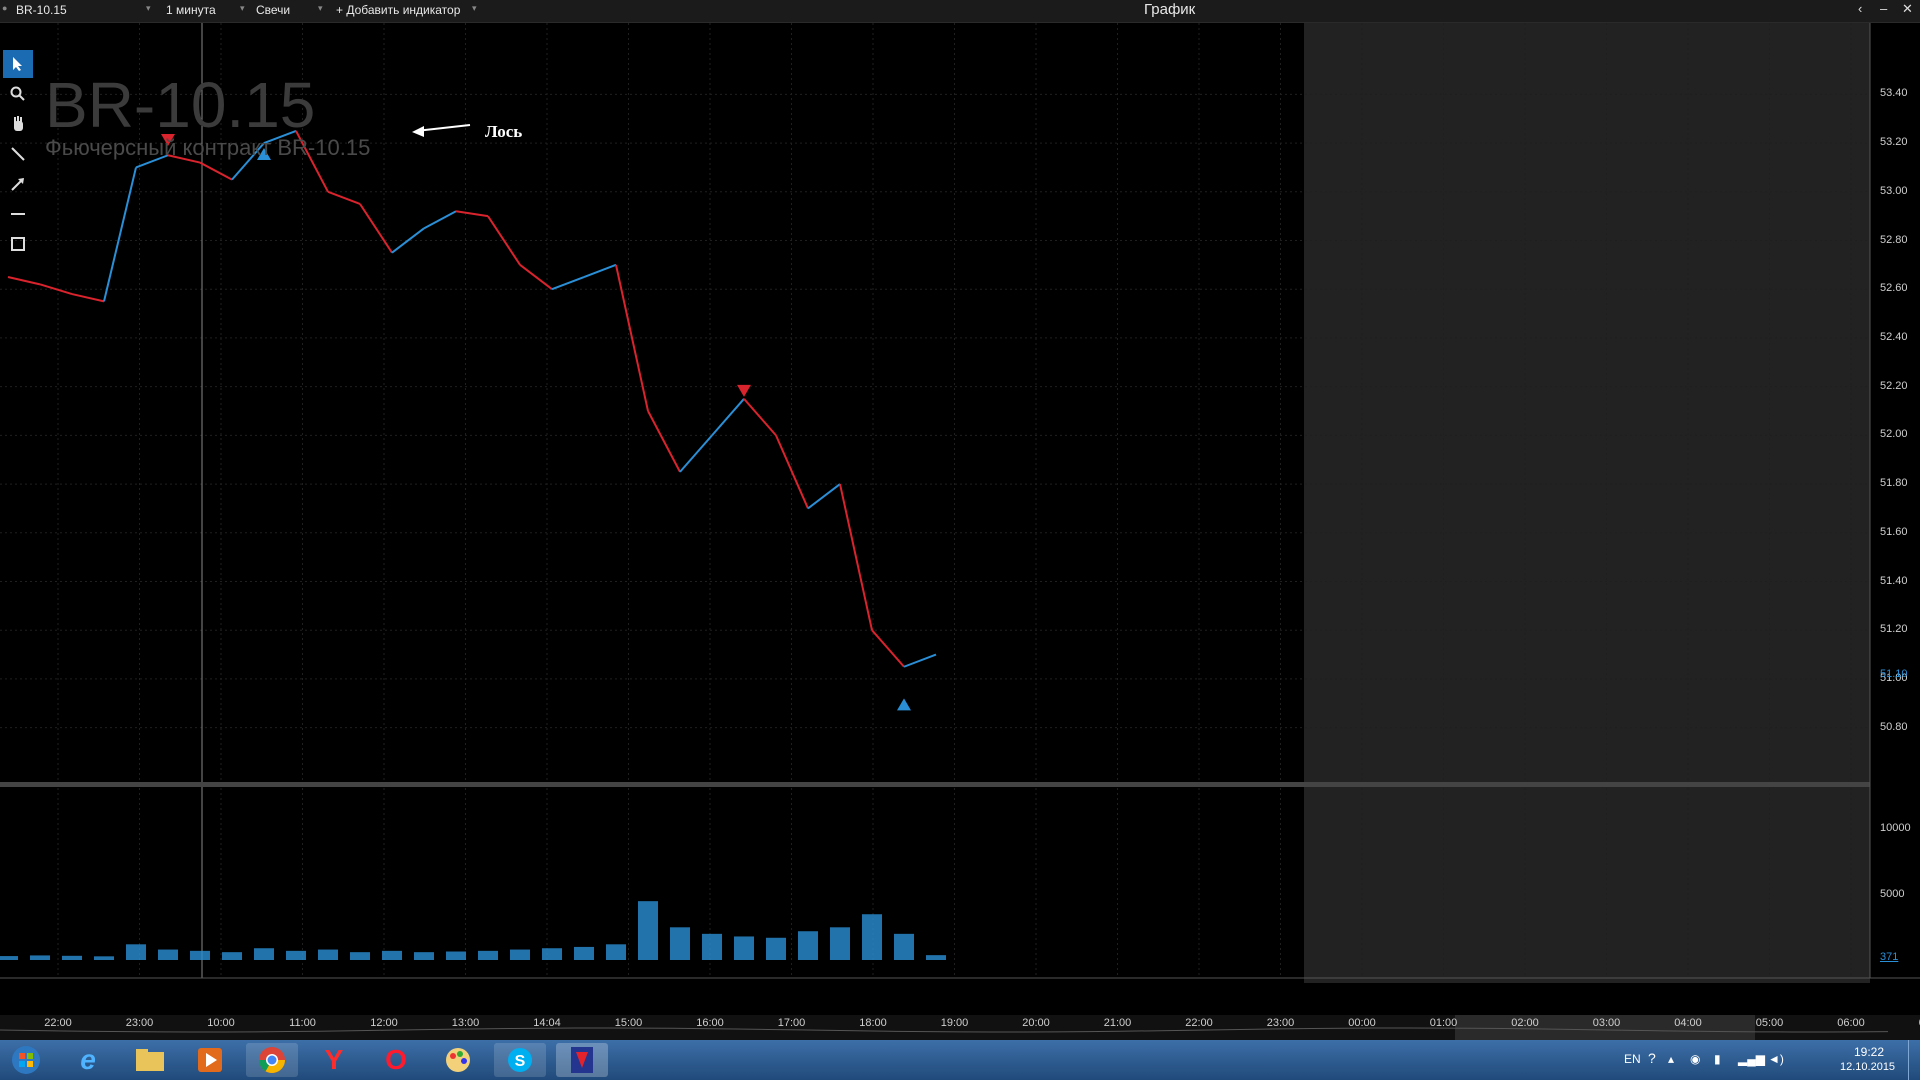 The width and height of the screenshot is (1920, 1080). I want to click on time-tick-label: 03:00, so click(1606, 1023).